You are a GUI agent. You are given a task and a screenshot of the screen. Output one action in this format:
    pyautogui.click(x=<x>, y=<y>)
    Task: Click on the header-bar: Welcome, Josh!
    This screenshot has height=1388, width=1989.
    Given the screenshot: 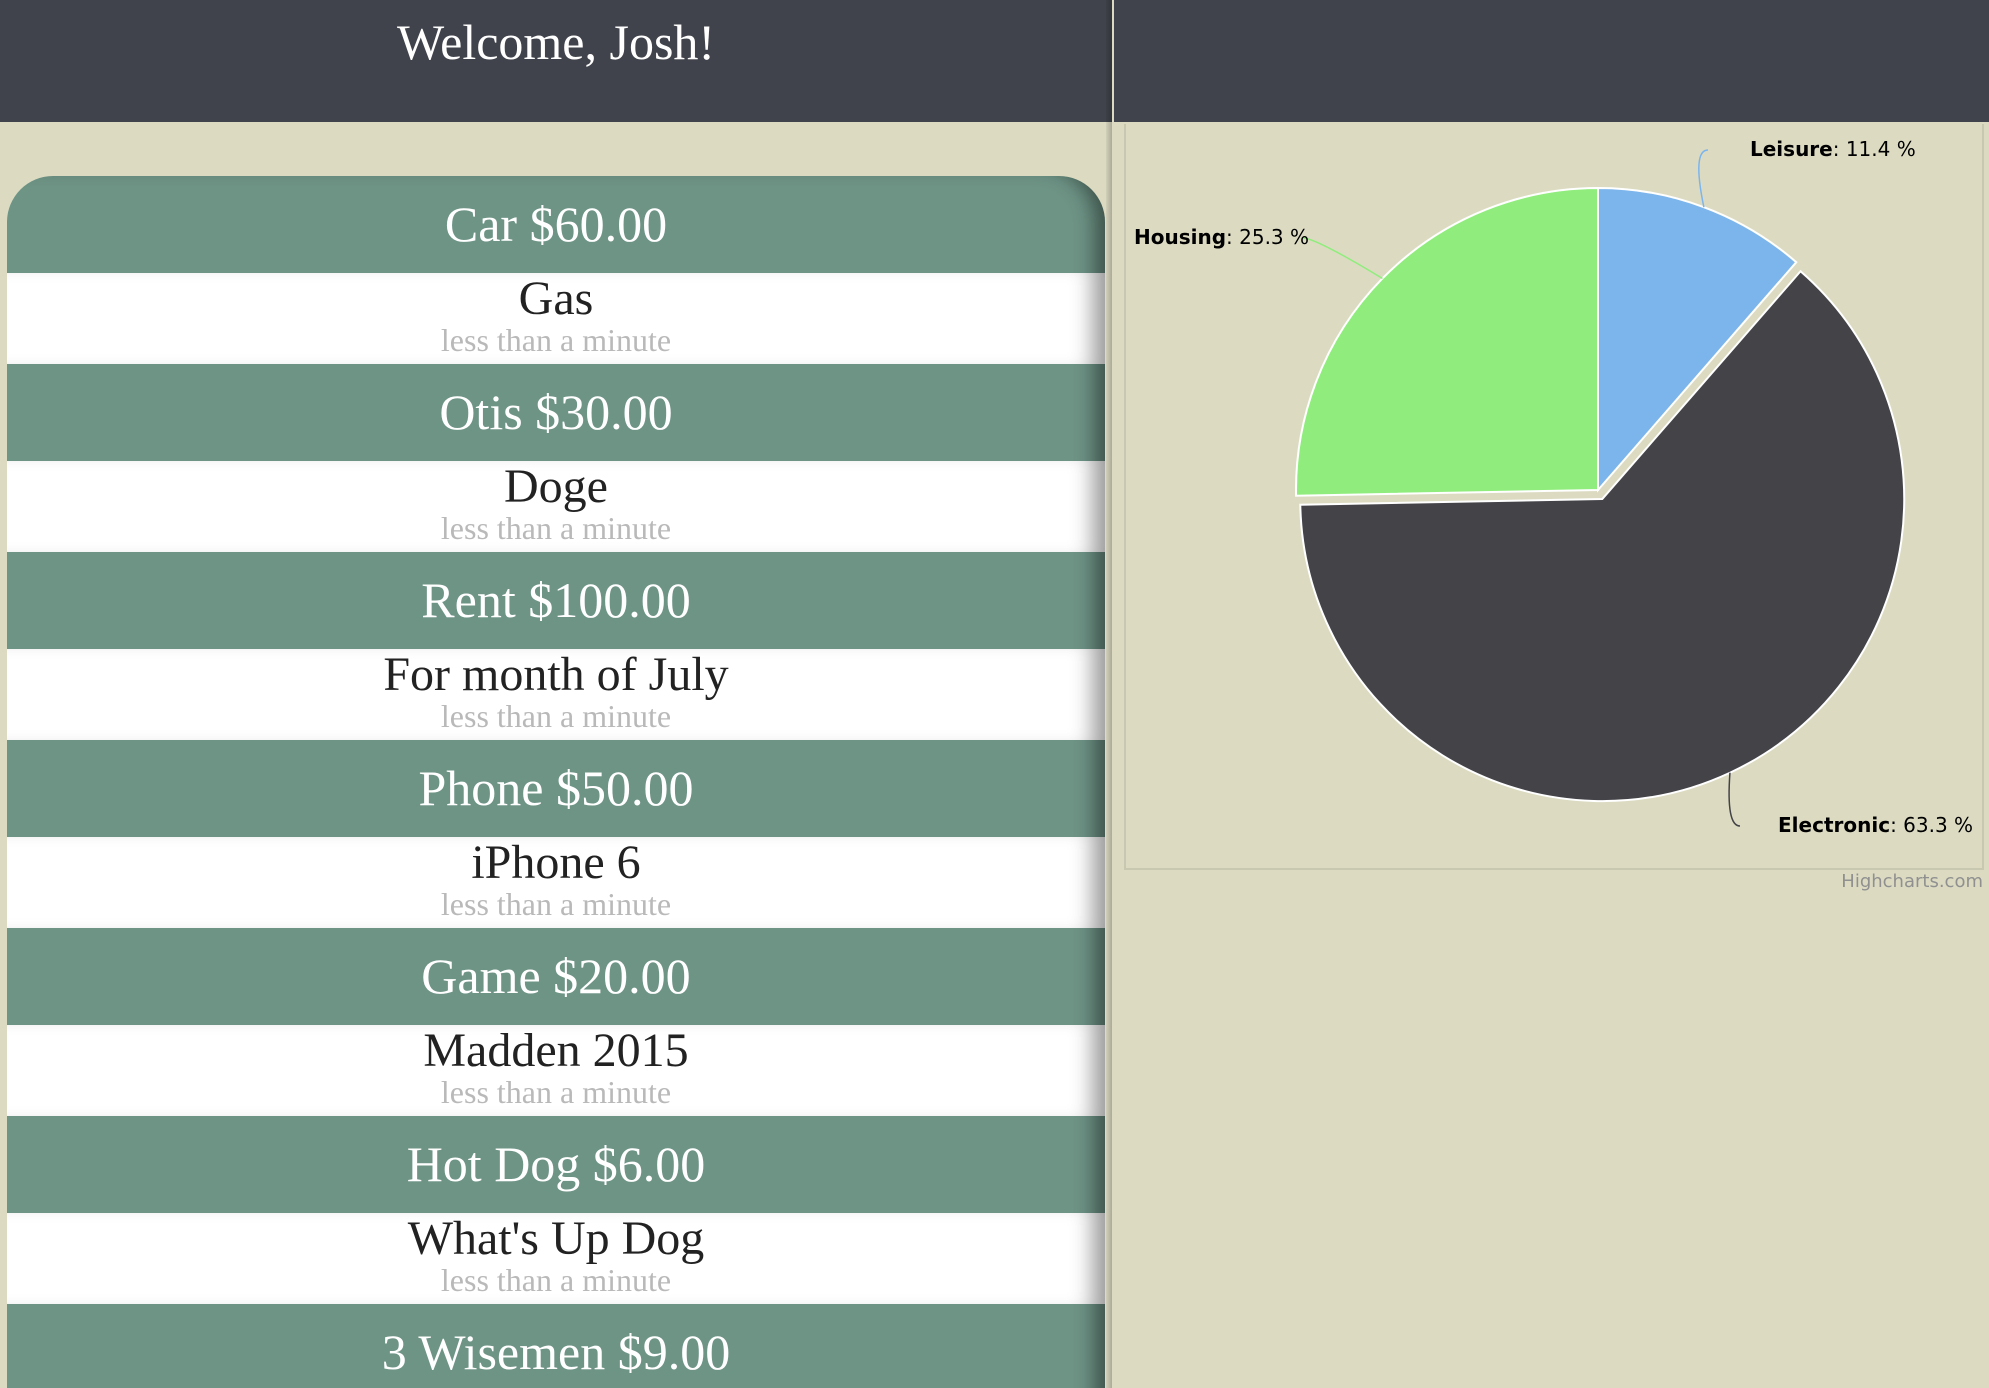 What is the action you would take?
    pyautogui.click(x=556, y=61)
    